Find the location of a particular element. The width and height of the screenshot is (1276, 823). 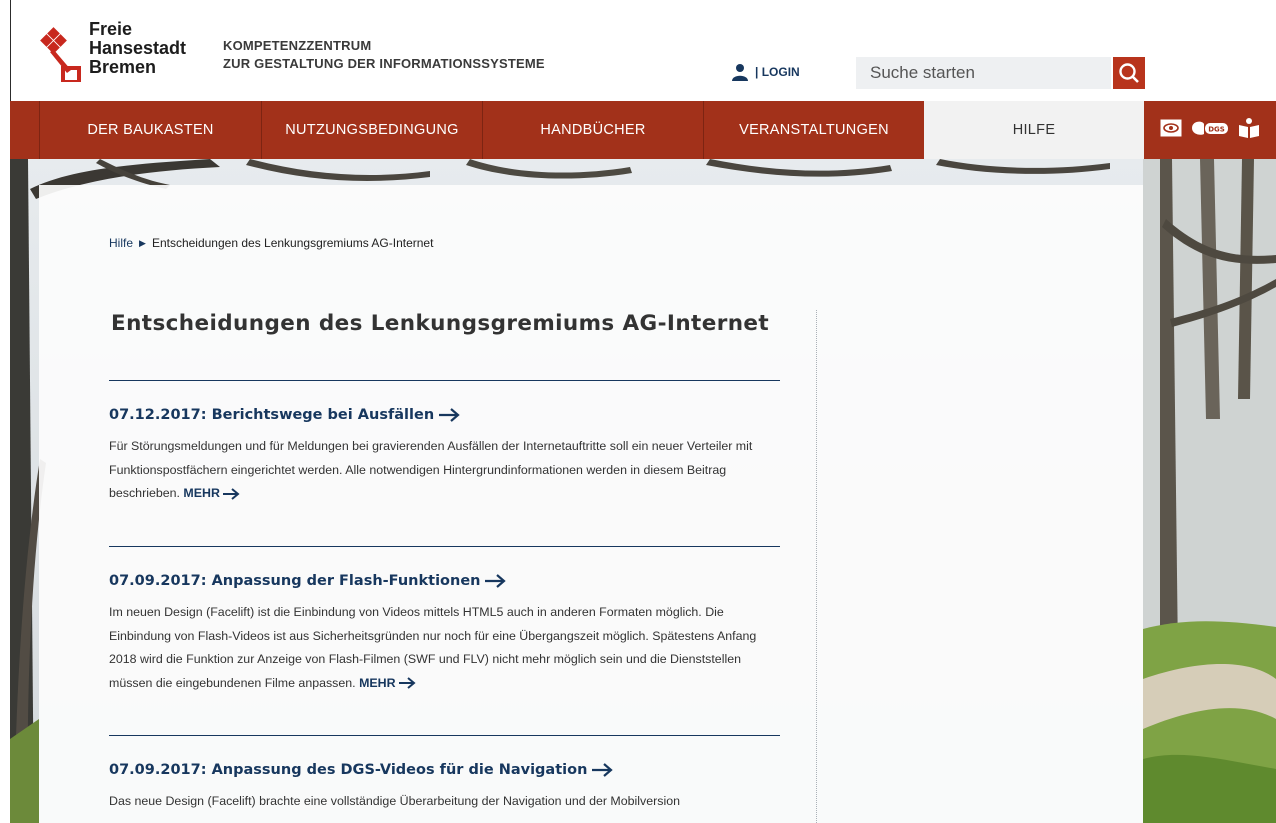

login-link: | LOGIN is located at coordinates (765, 72).